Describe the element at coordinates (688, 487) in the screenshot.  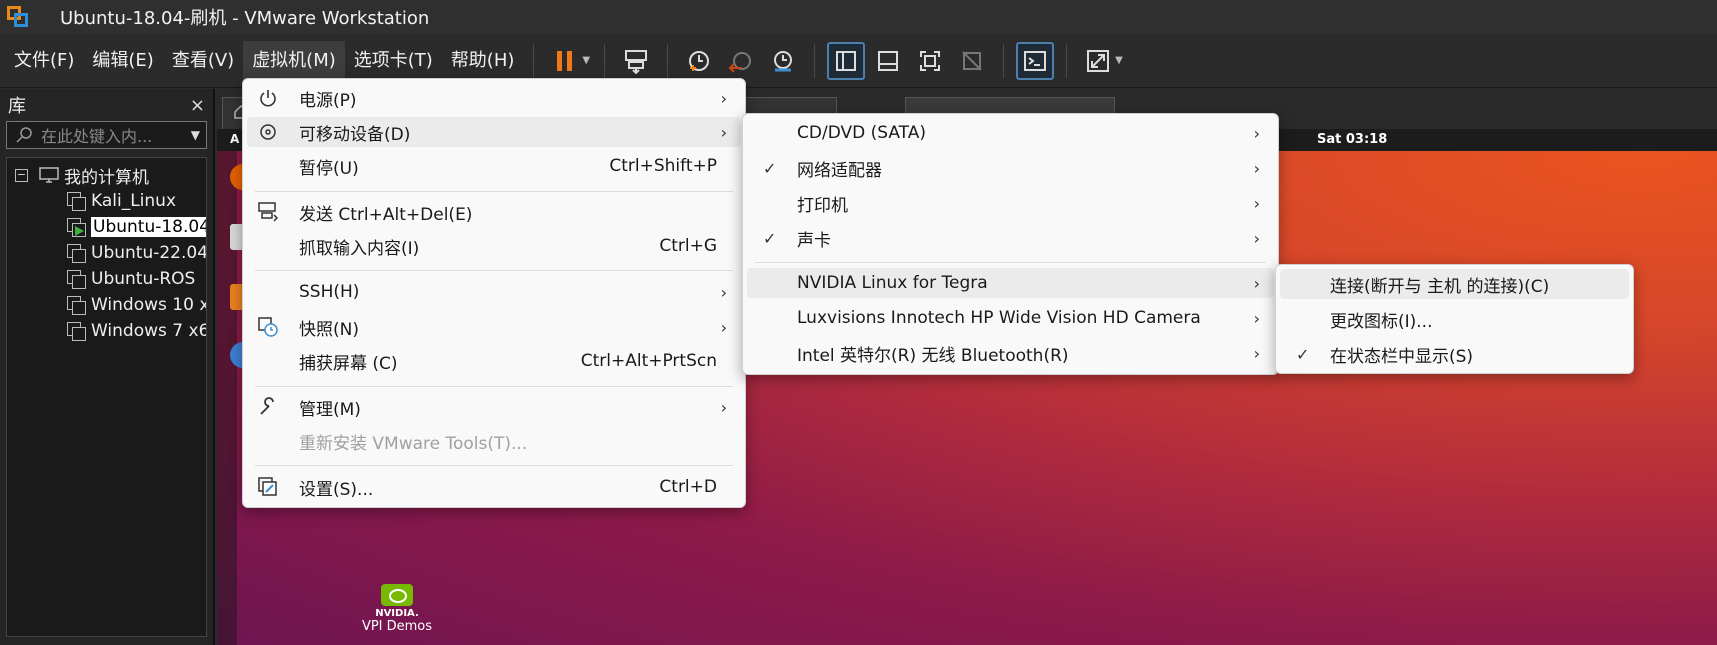
I see `menu-item-shortcut: Ctrl+D` at that location.